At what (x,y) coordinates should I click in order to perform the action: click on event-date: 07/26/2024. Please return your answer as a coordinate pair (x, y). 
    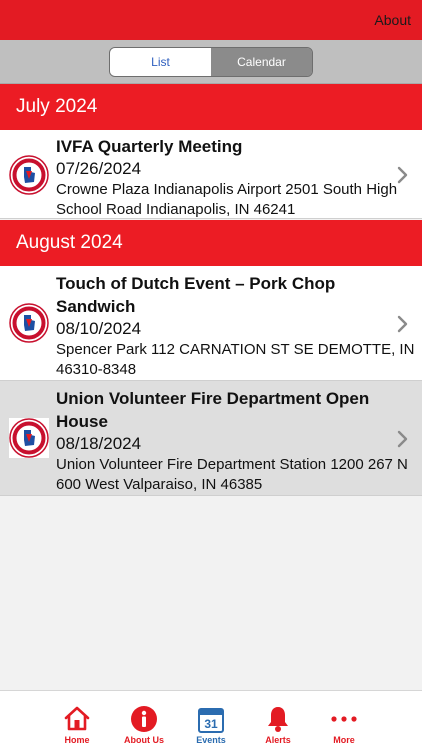
    Looking at the image, I should click on (99, 168).